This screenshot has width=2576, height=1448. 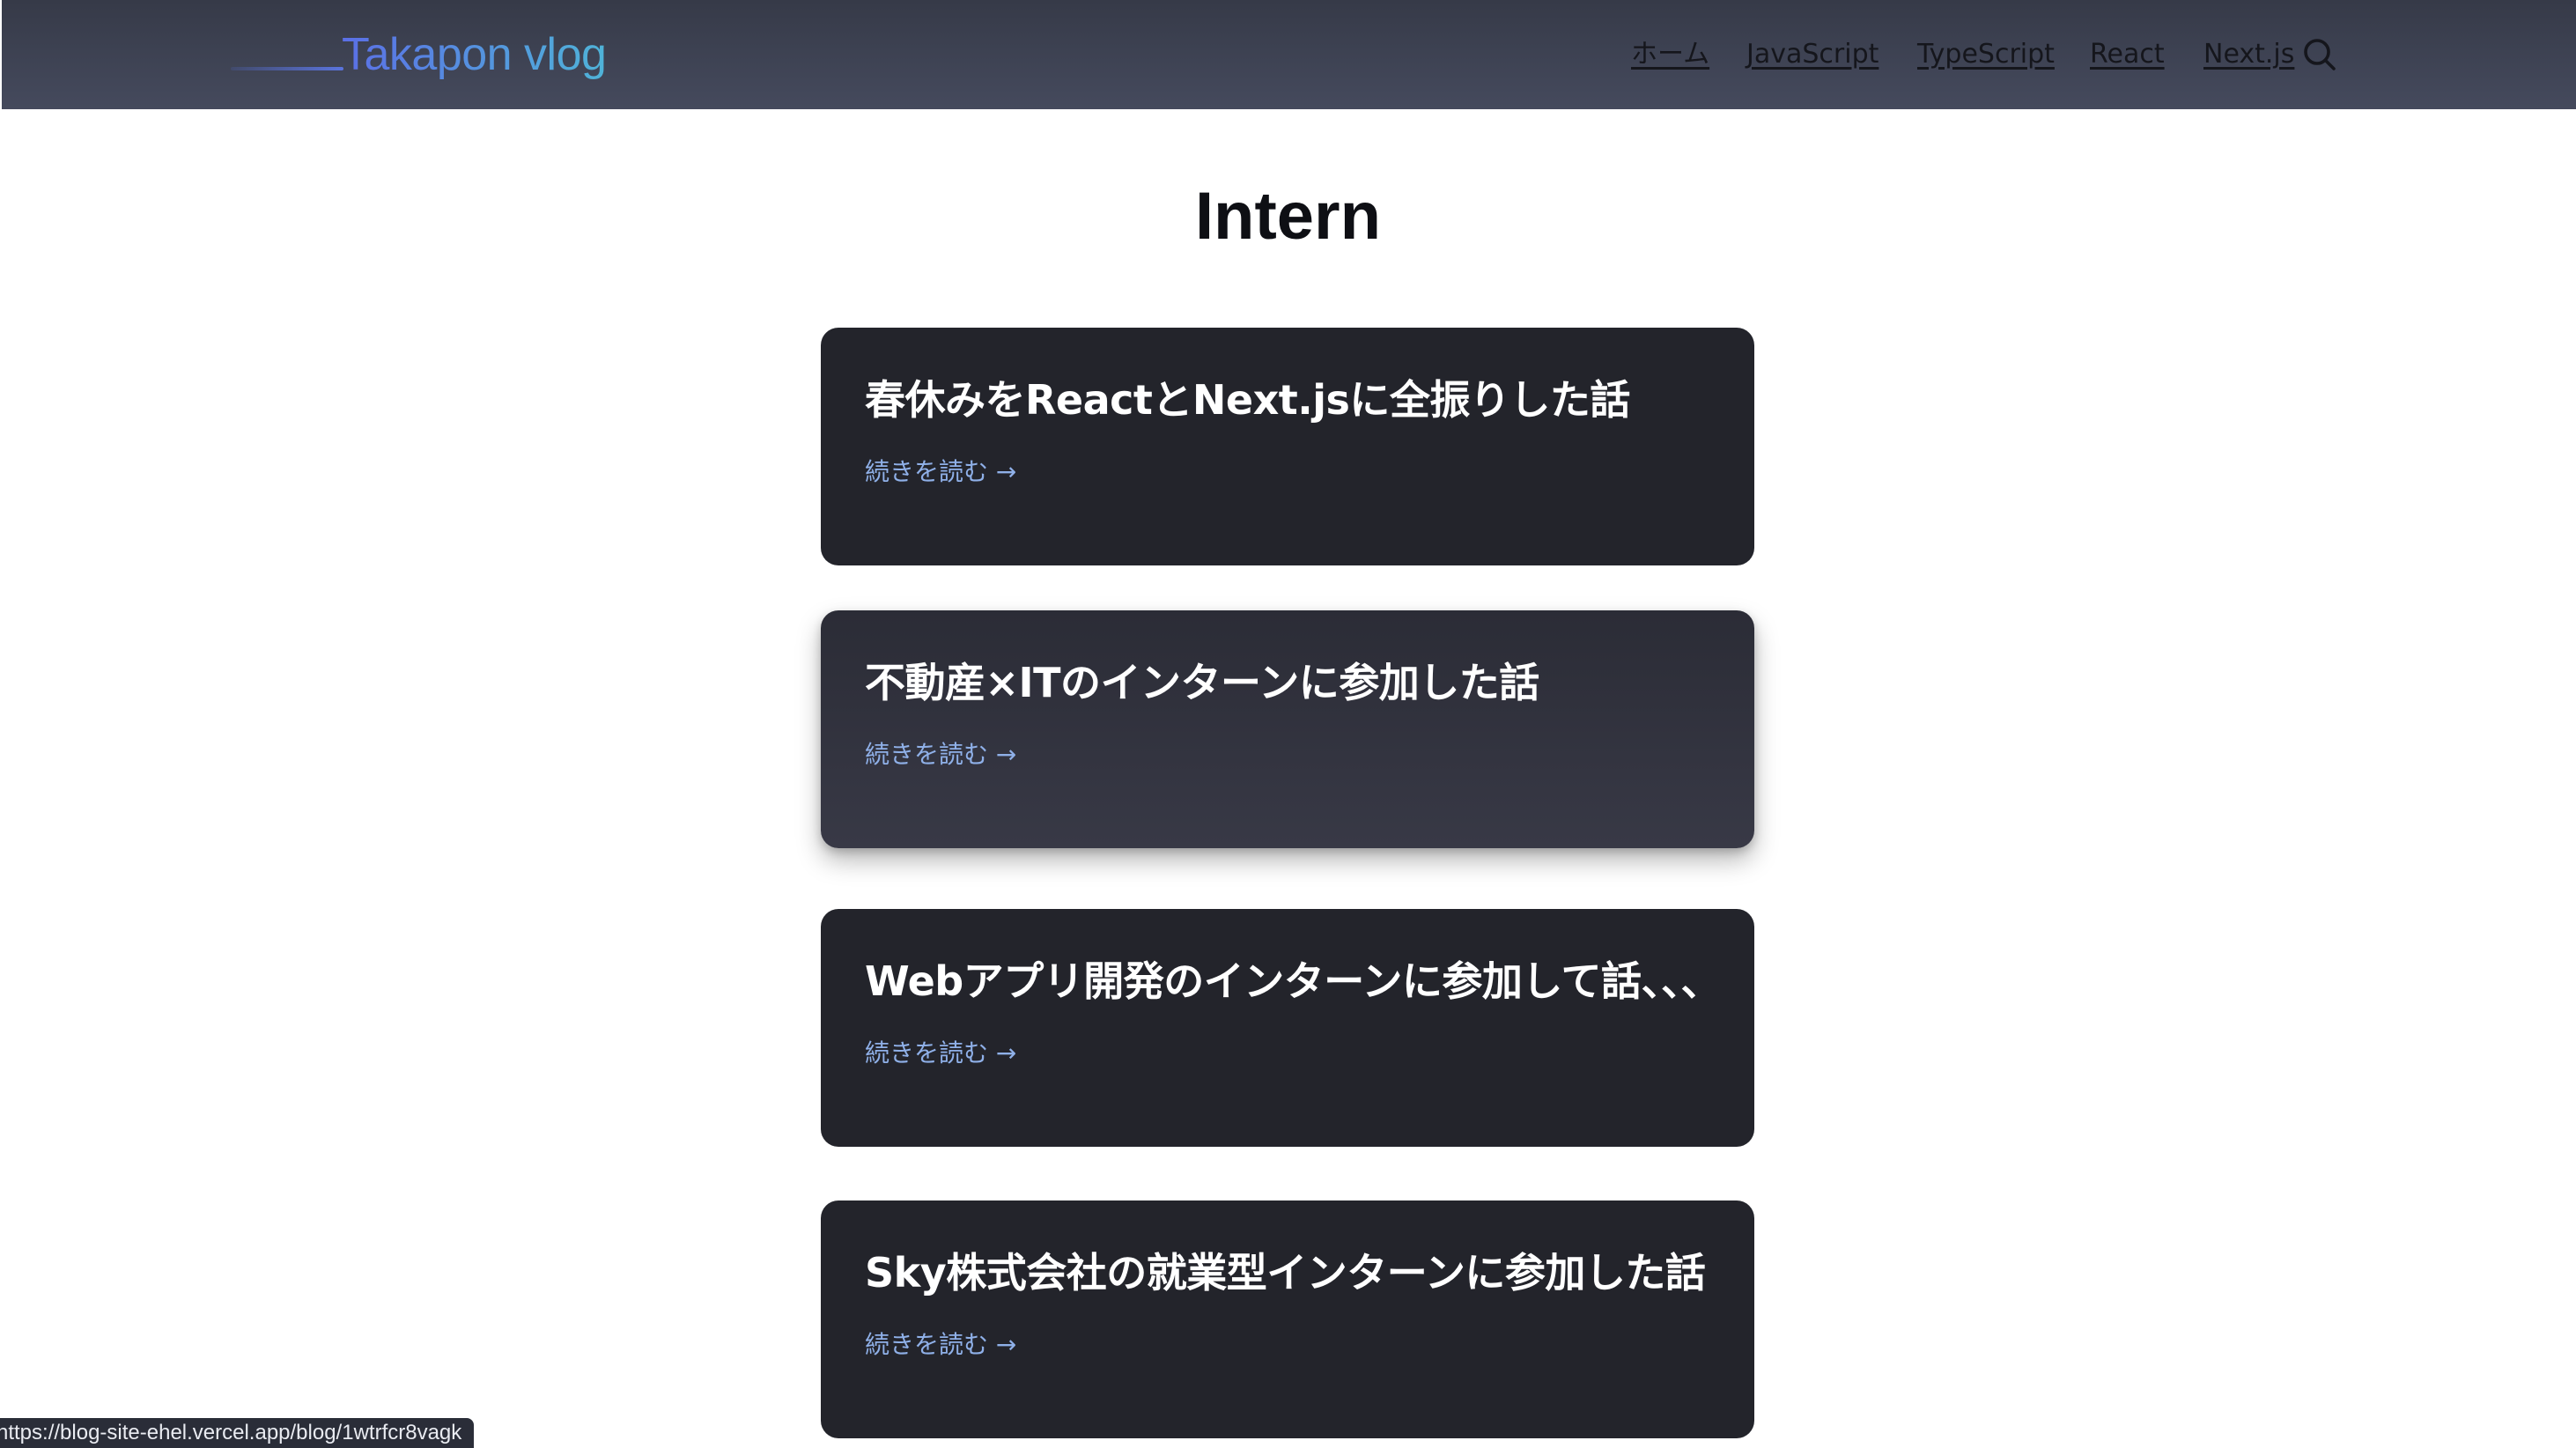 I want to click on logo-accent-line, so click(x=287, y=68).